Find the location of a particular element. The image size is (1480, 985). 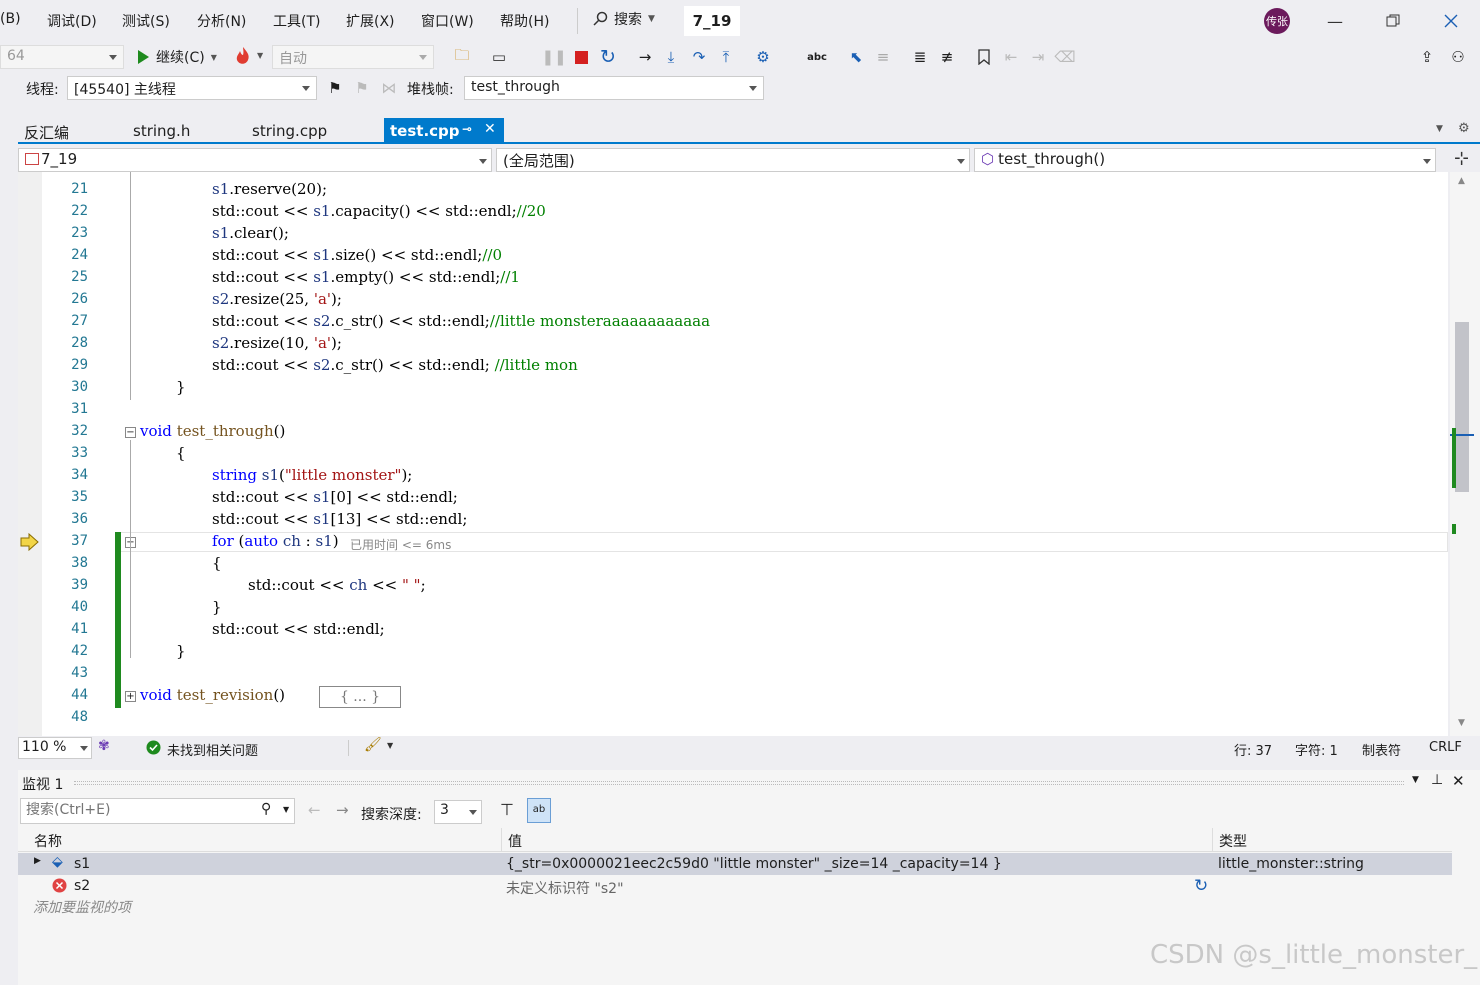

column-value-header: 值 is located at coordinates (515, 841).